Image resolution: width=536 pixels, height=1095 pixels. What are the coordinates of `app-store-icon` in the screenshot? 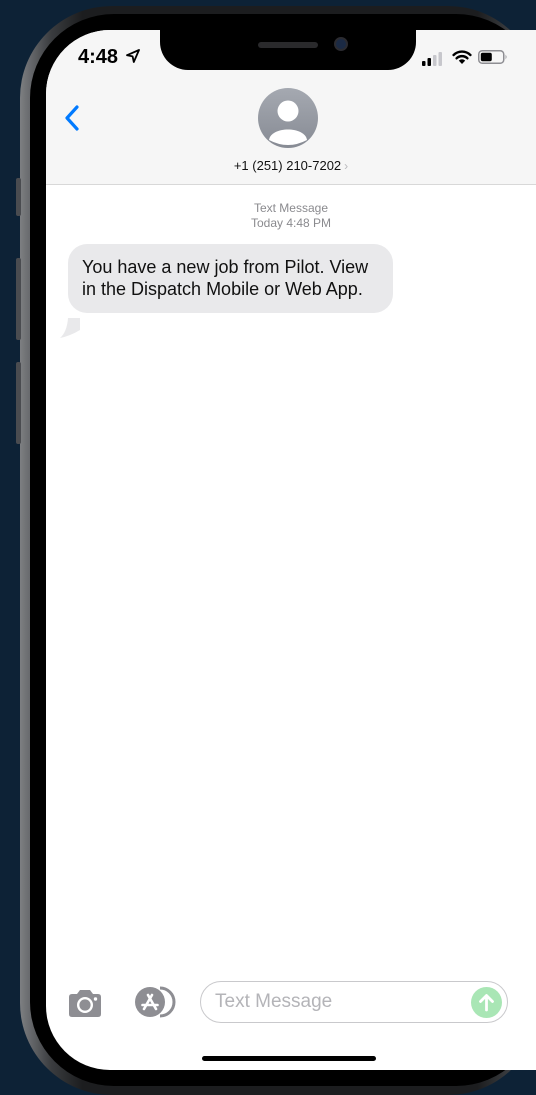 It's located at (156, 1002).